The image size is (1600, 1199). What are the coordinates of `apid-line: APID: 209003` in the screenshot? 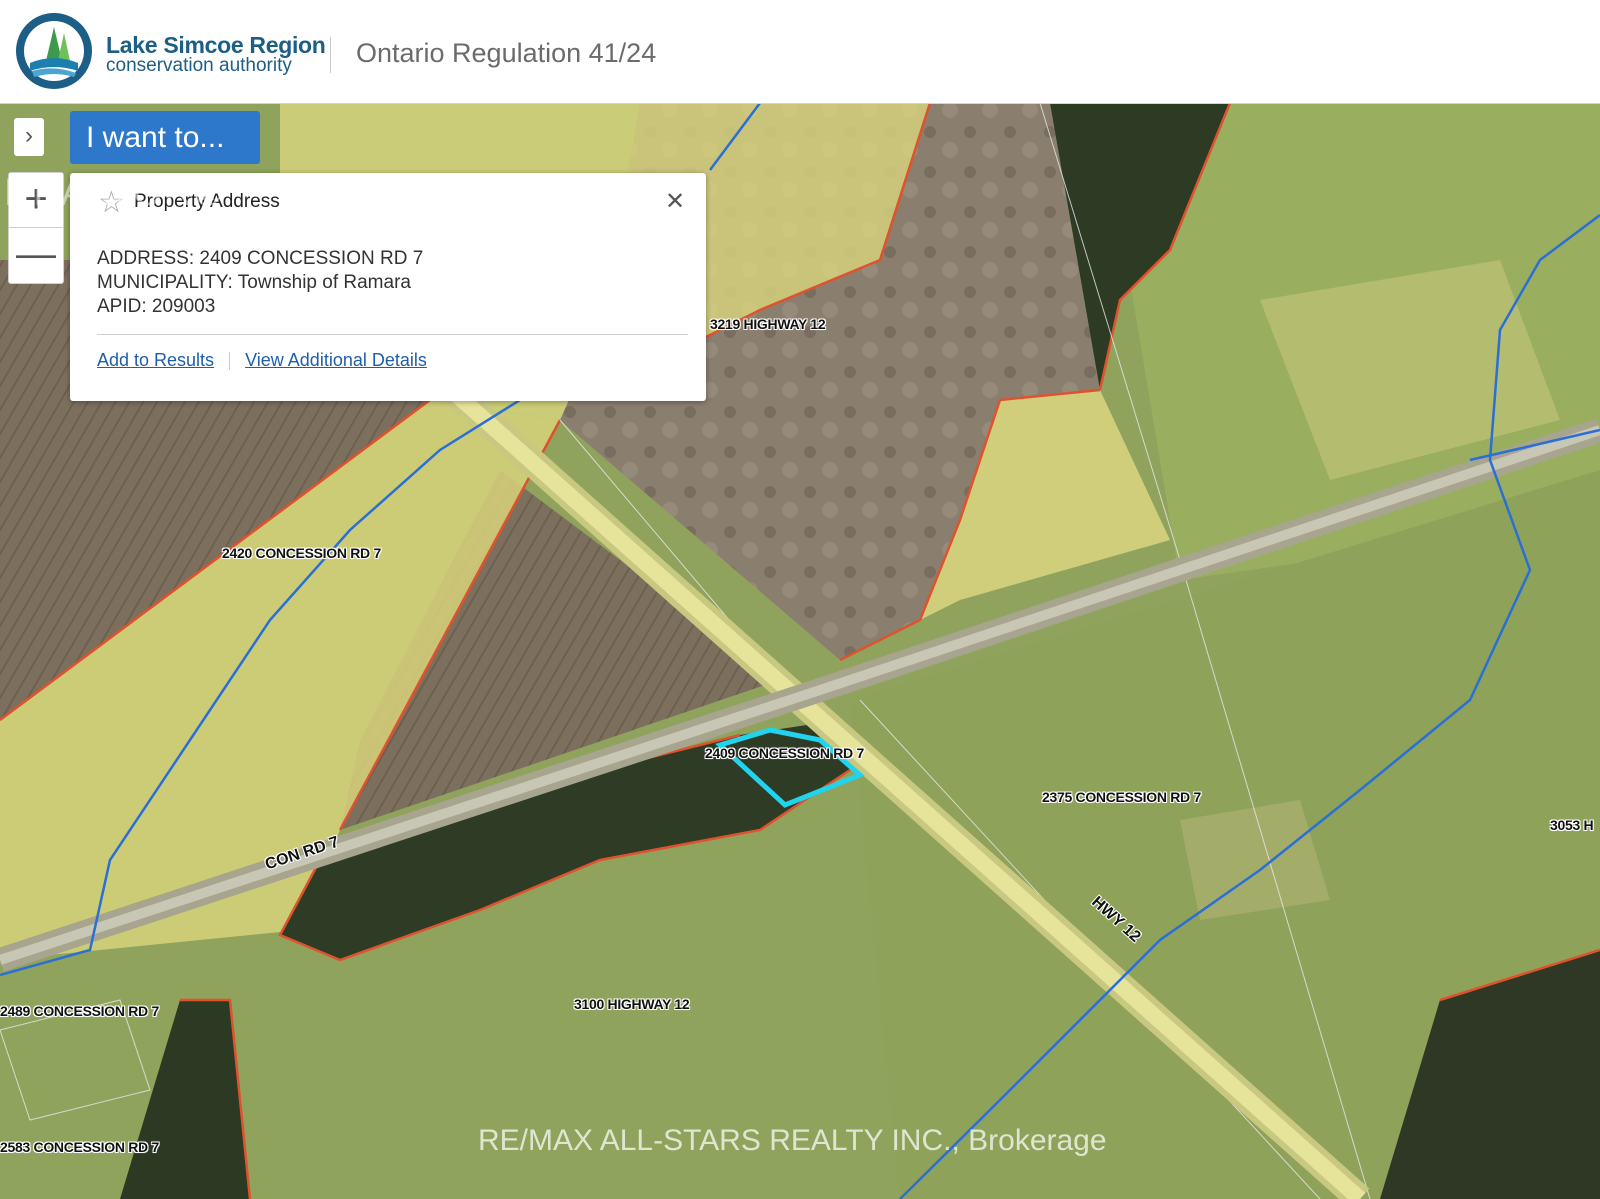 It's located at (156, 306).